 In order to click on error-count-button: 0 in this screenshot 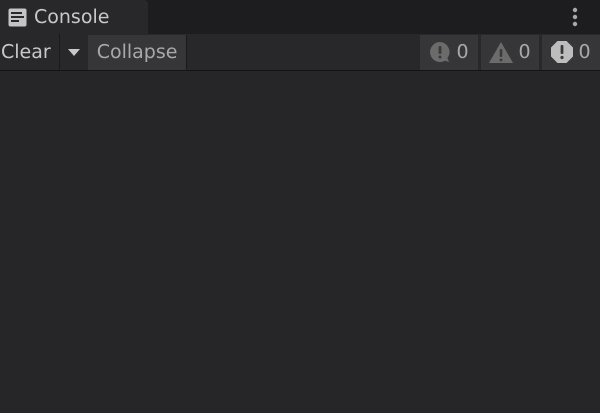, I will do `click(571, 52)`.